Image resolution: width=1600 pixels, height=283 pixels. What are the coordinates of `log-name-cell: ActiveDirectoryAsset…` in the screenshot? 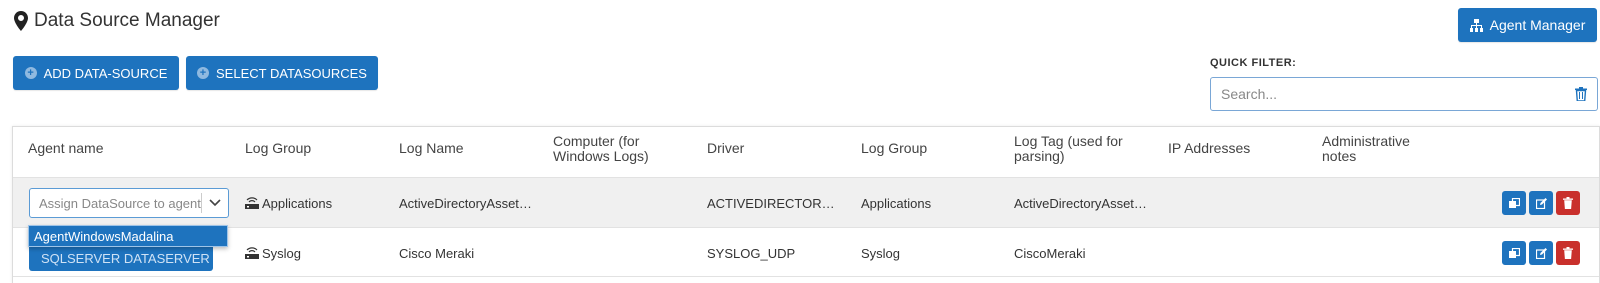 It's located at (465, 203).